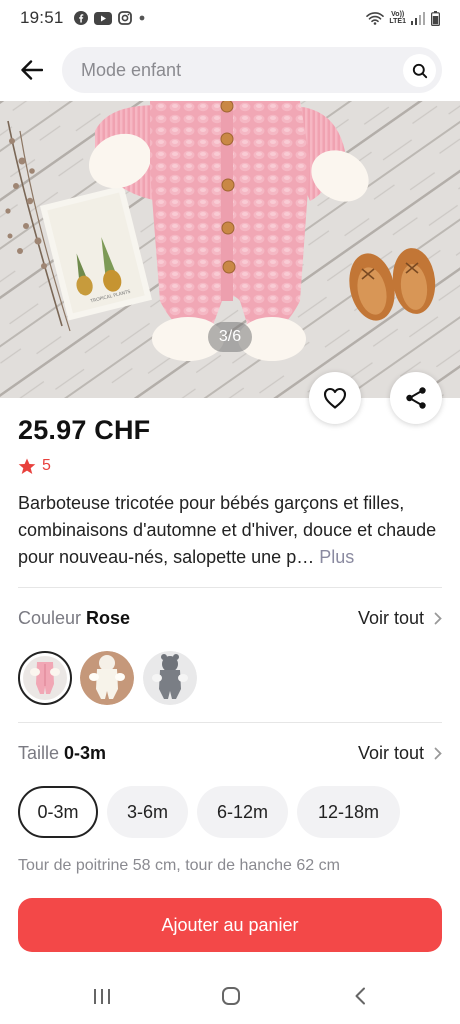 The width and height of the screenshot is (460, 1024). Describe the element at coordinates (398, 14) in the screenshot. I see `volte-top-label: Vo))` at that location.